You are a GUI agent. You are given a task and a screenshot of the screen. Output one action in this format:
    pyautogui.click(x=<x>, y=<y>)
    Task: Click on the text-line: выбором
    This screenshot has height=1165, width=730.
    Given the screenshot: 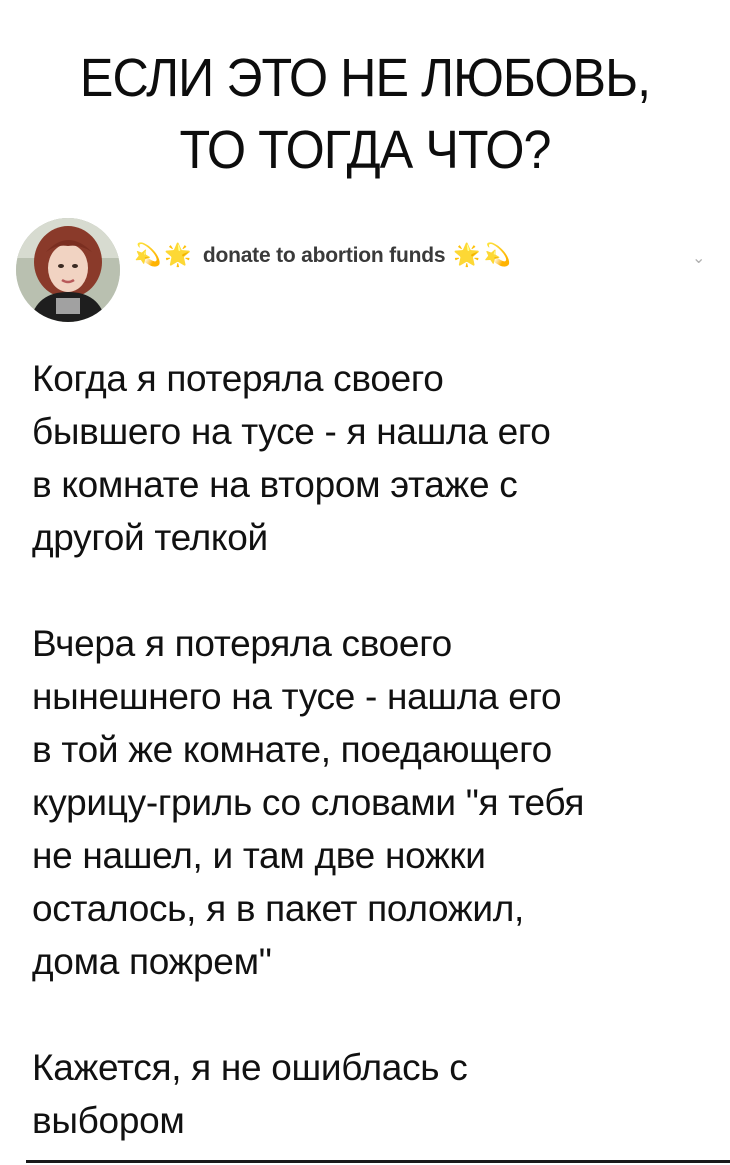 What is the action you would take?
    pyautogui.click(x=108, y=1120)
    